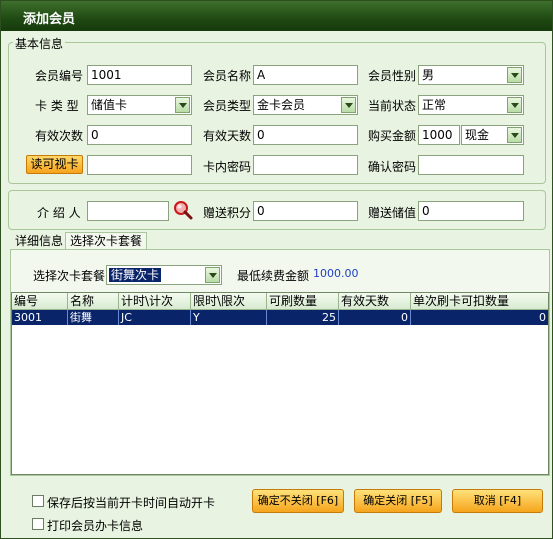 Image resolution: width=553 pixels, height=539 pixels. I want to click on cell-name: 街舞, so click(93, 317).